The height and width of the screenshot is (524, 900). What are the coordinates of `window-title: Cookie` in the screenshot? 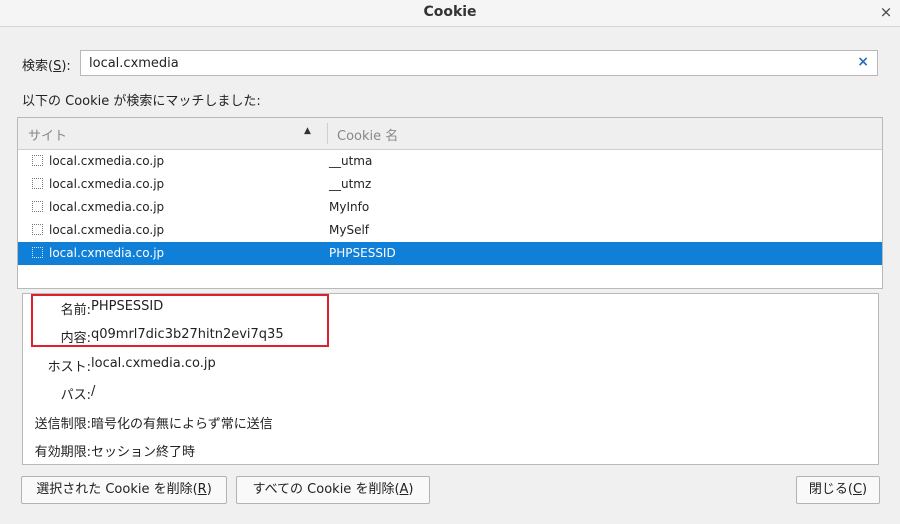 It's located at (450, 12).